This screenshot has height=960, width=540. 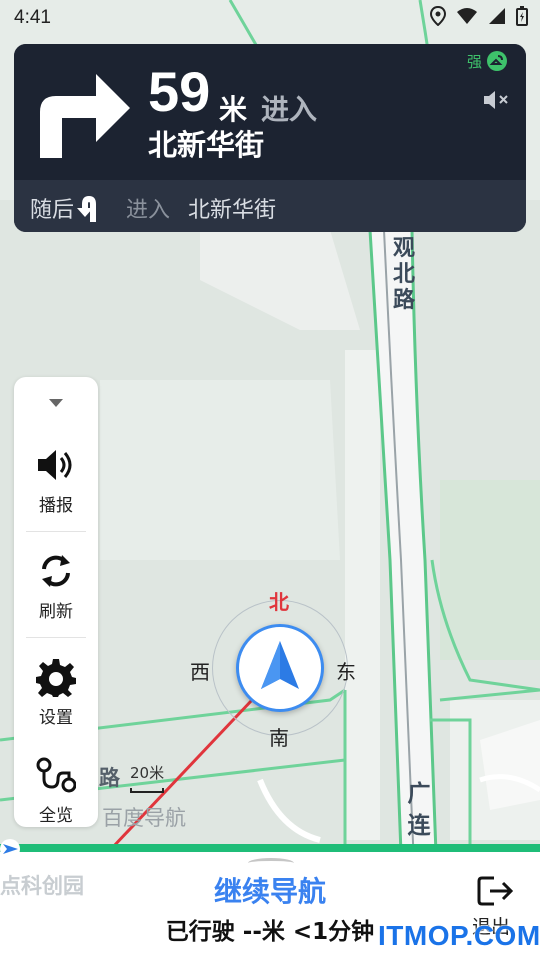 I want to click on then-label: 随后, so click(x=52, y=210).